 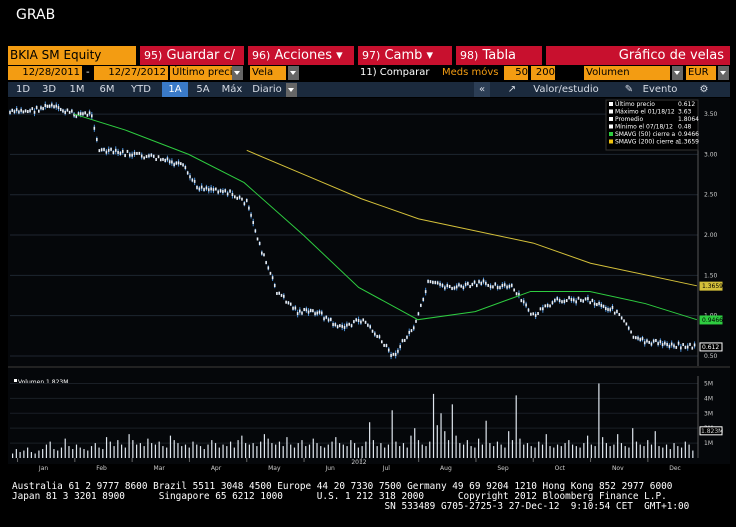 I want to click on event-button: Evento, so click(x=660, y=89).